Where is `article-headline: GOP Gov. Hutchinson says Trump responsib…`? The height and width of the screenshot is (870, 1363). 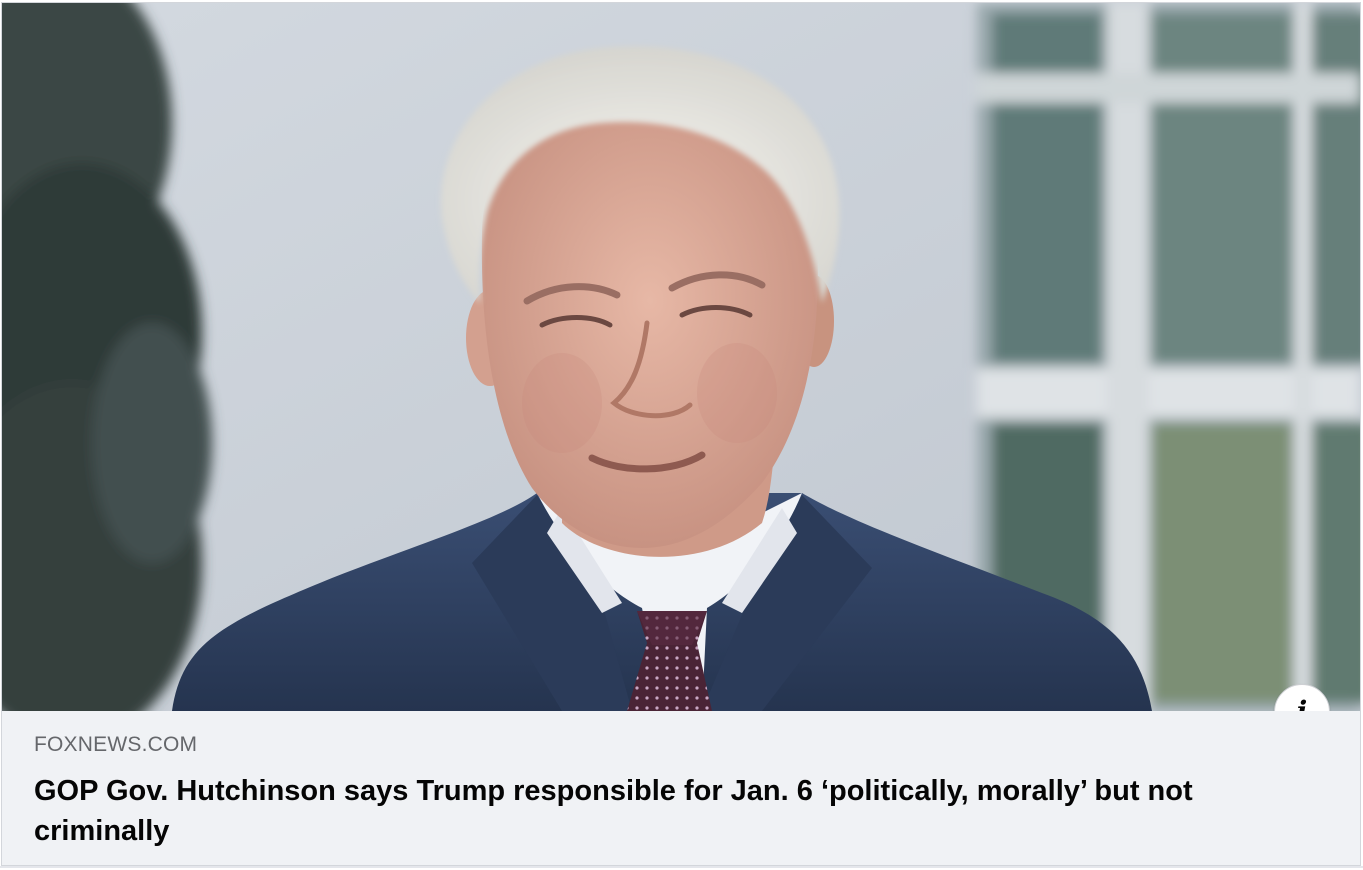 article-headline: GOP Gov. Hutchinson says Trump responsib… is located at coordinates (664, 811).